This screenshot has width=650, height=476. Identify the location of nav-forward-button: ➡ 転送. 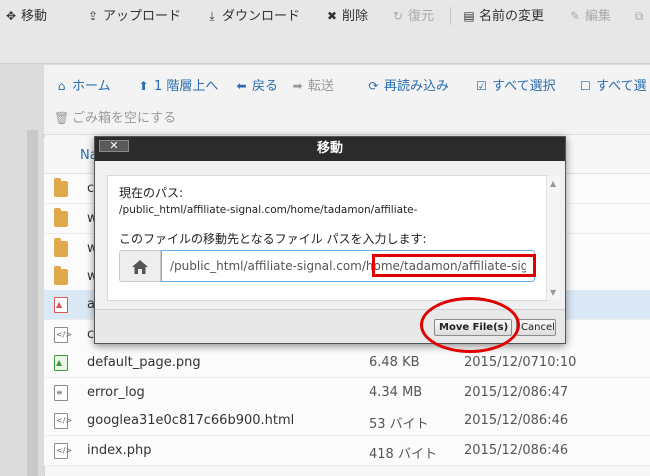
(312, 86).